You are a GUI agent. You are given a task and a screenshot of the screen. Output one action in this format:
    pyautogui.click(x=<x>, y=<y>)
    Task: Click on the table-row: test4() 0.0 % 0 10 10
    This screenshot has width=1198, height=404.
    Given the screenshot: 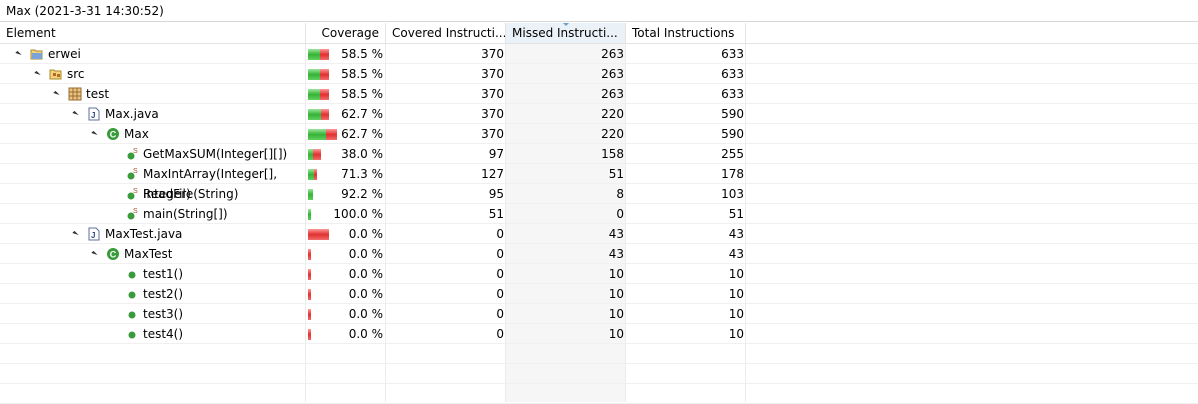 What is the action you would take?
    pyautogui.click(x=599, y=334)
    